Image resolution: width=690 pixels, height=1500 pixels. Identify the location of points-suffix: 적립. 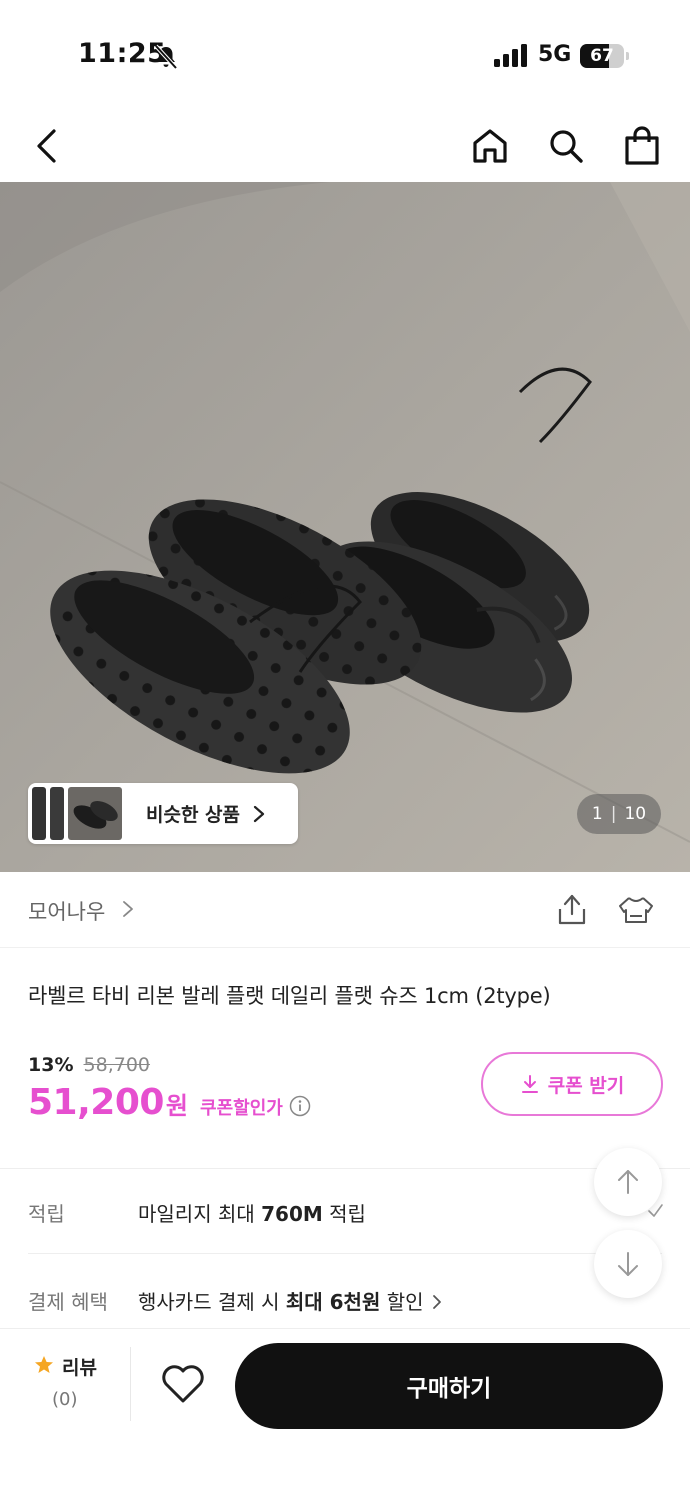
(344, 1214).